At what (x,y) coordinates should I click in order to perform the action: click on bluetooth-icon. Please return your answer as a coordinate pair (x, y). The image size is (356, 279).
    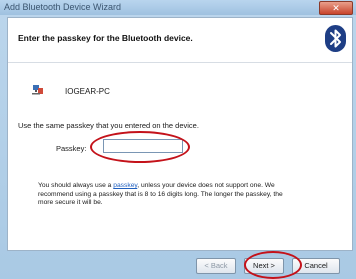
    Looking at the image, I should click on (335, 38).